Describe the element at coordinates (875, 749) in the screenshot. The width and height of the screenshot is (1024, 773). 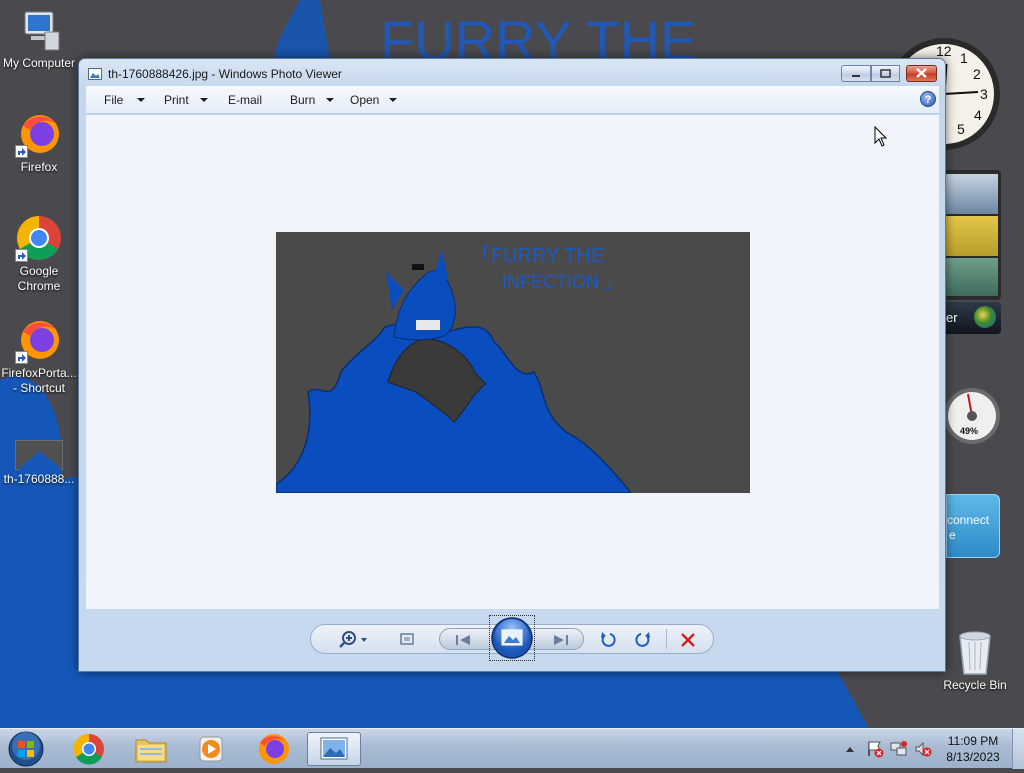
I see `action-center-icon` at that location.